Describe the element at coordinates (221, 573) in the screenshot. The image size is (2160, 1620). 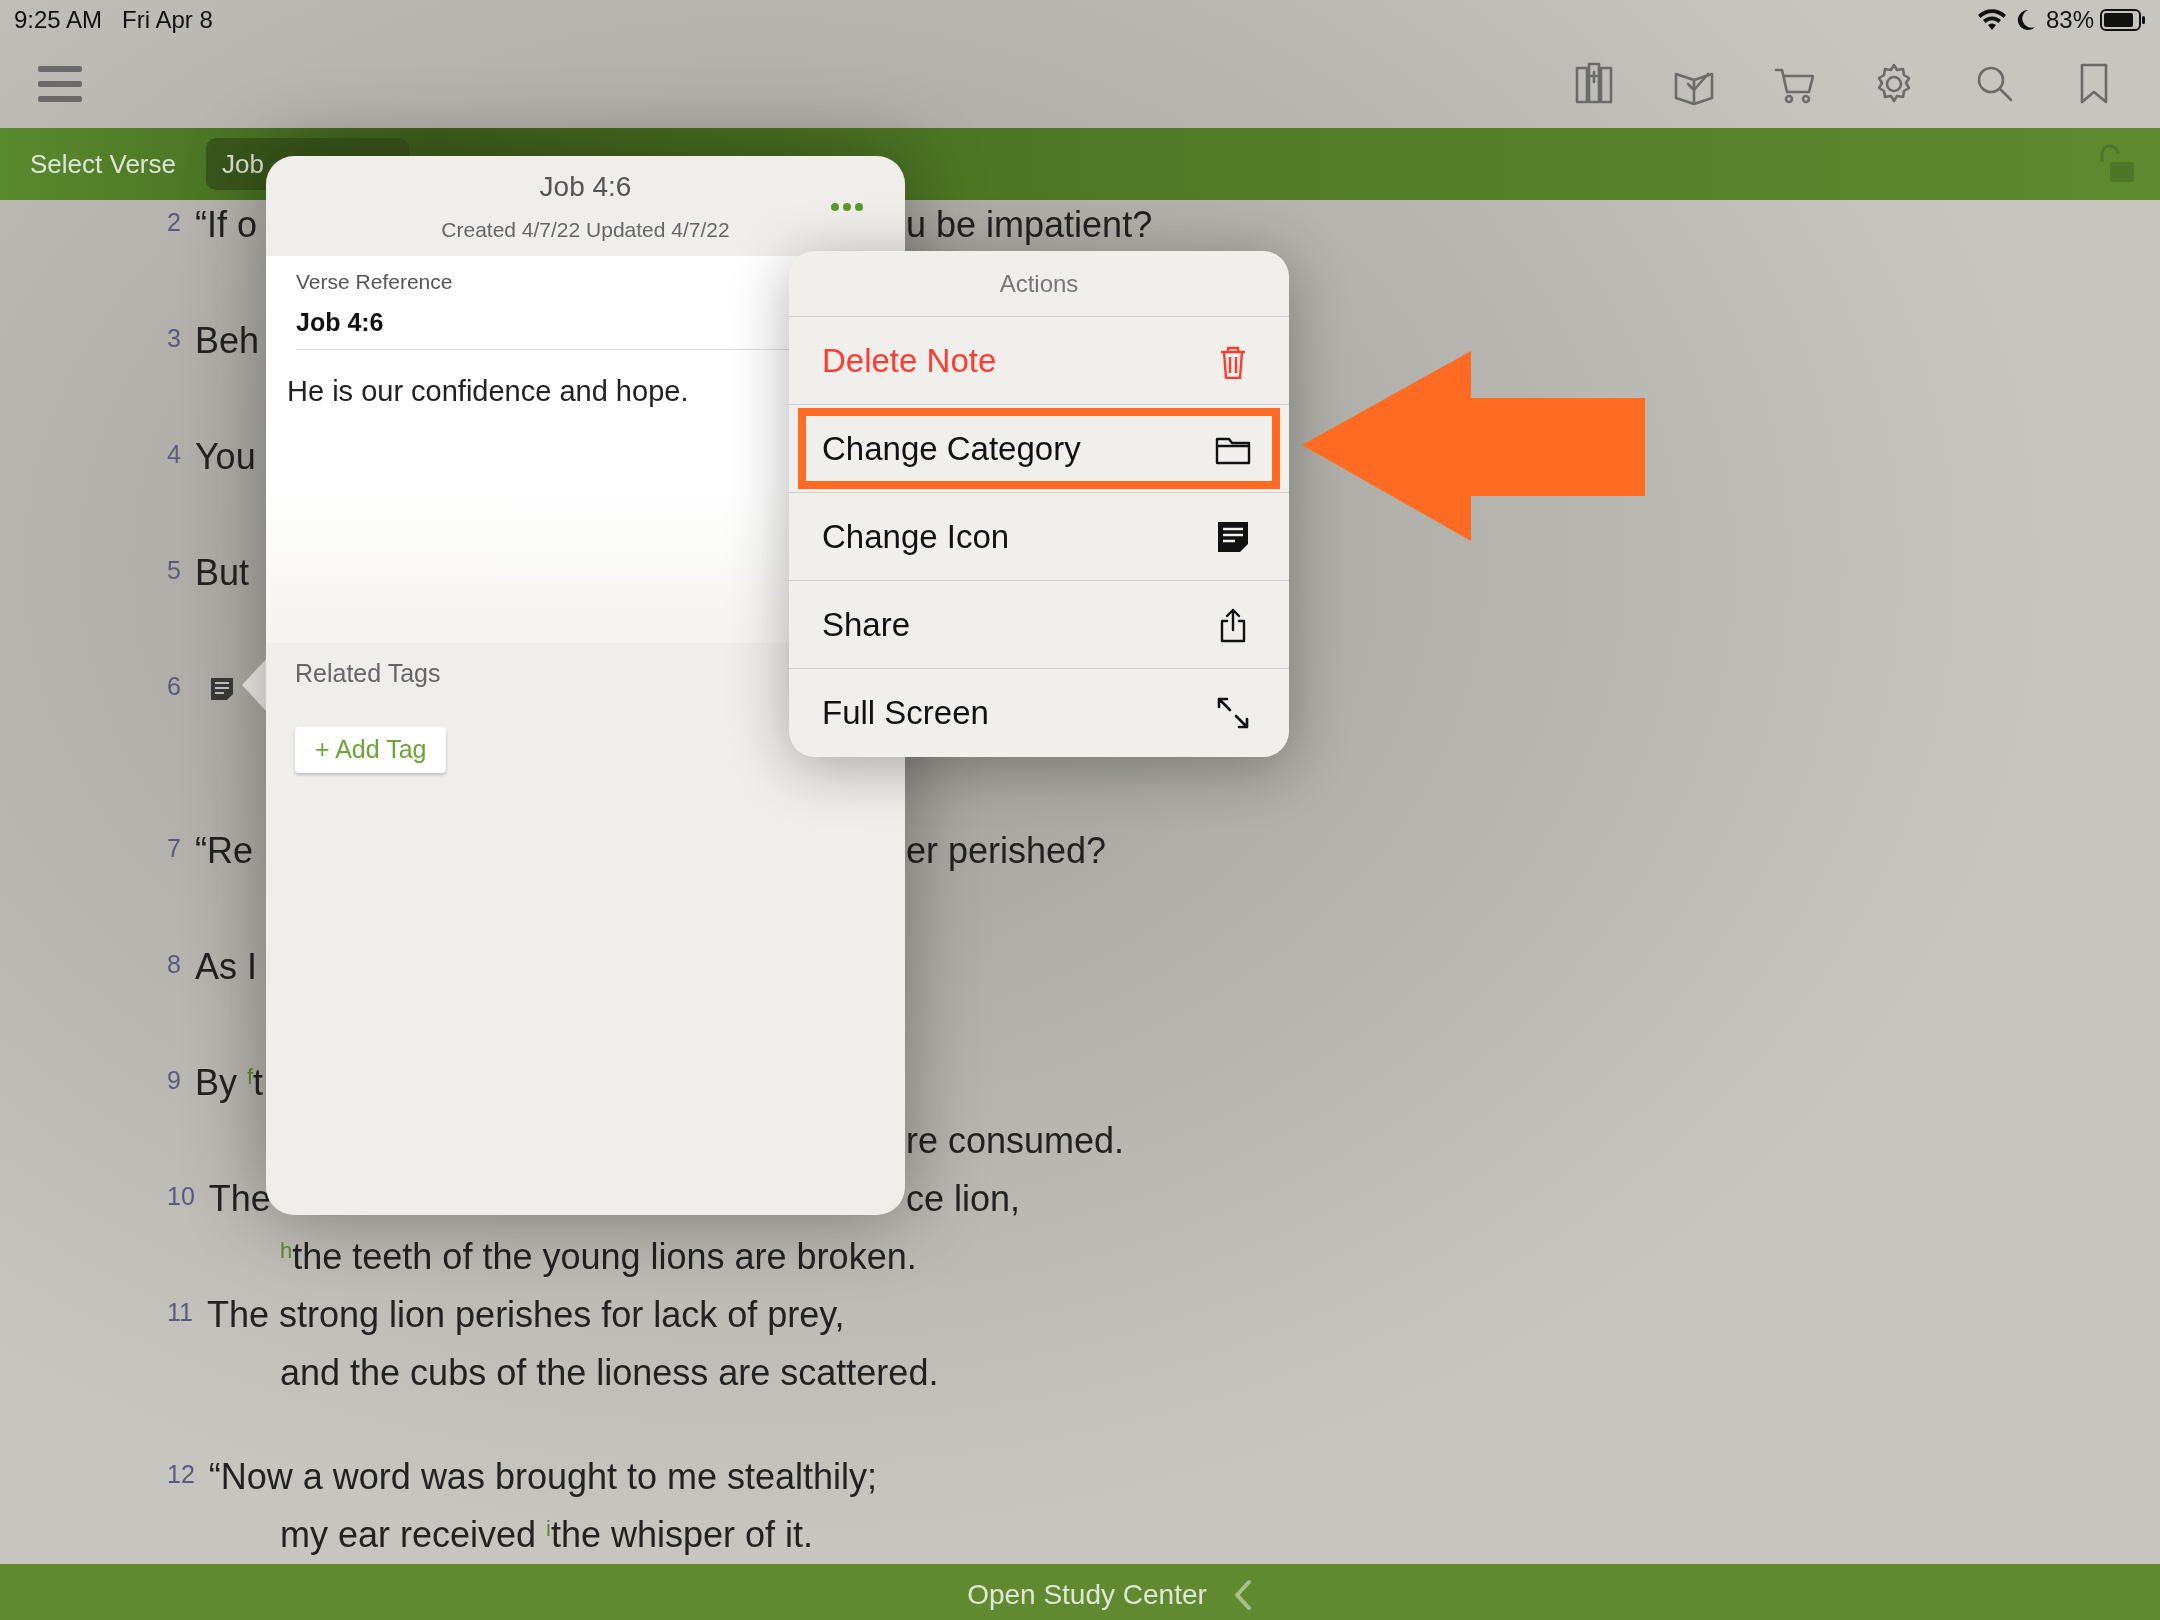
I see `verse-text: But` at that location.